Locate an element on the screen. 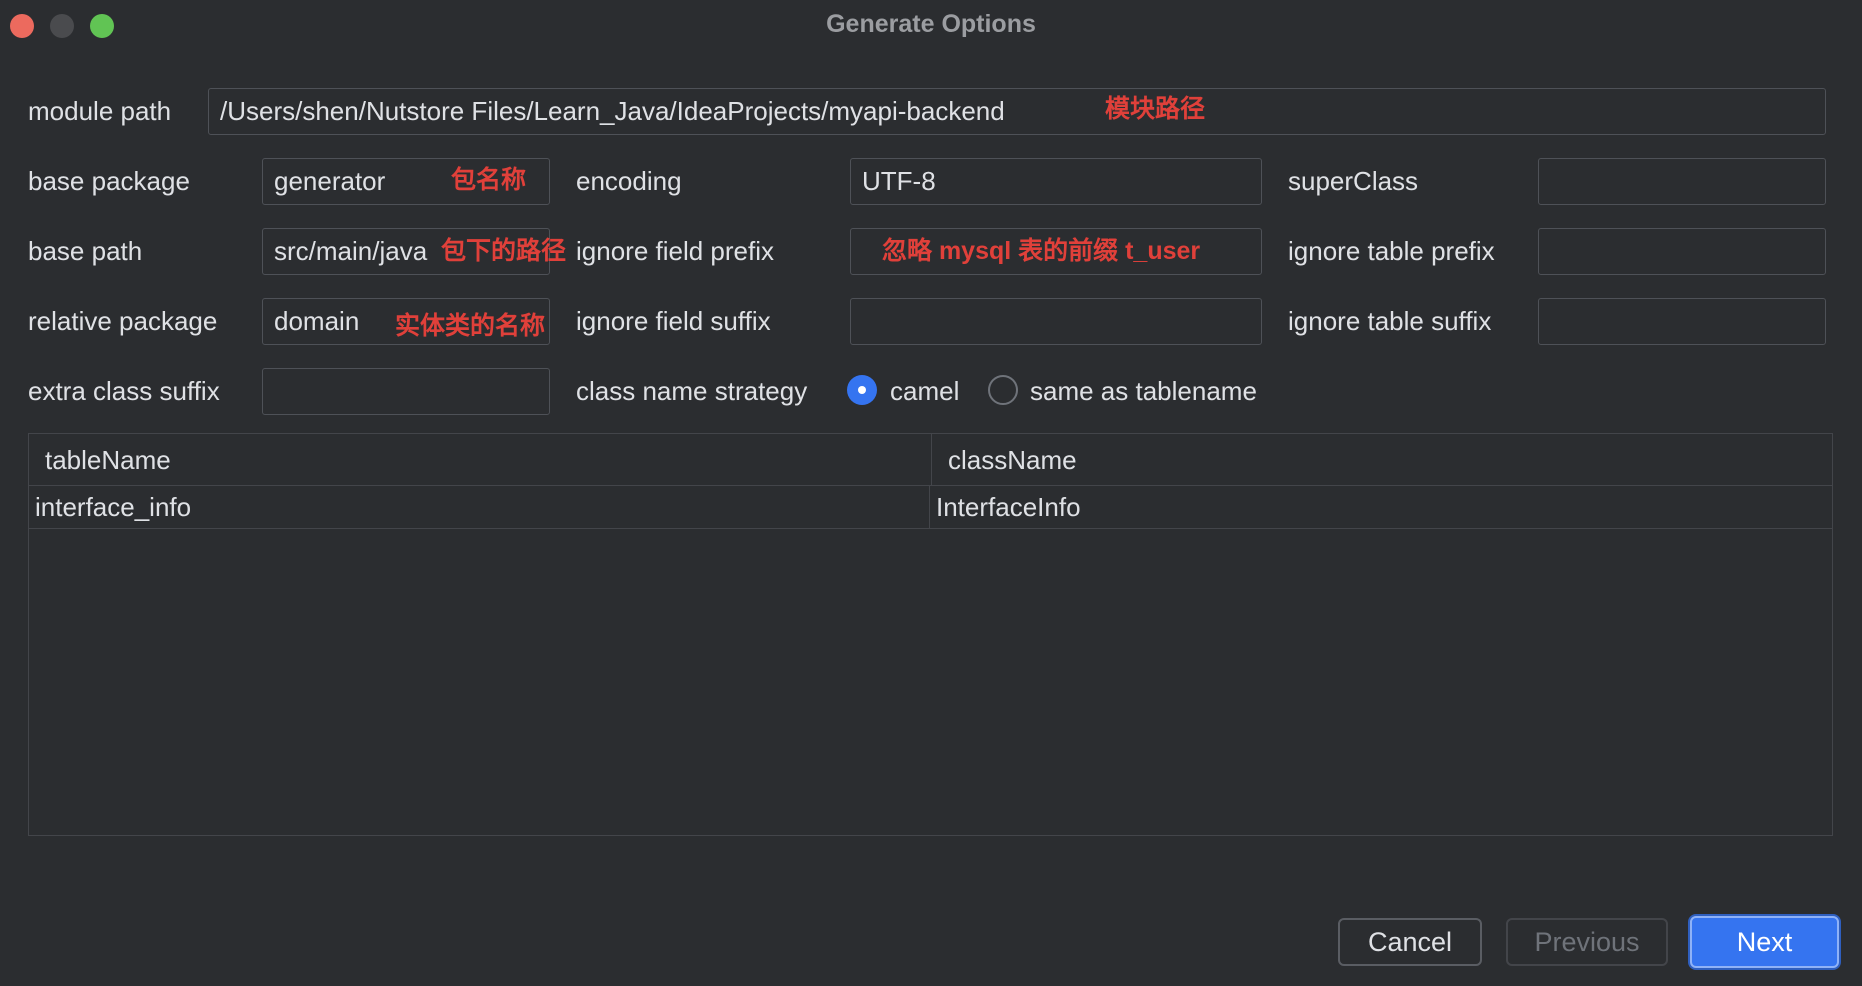 The width and height of the screenshot is (1862, 986). encoding-input: UTF-8 is located at coordinates (1056, 181).